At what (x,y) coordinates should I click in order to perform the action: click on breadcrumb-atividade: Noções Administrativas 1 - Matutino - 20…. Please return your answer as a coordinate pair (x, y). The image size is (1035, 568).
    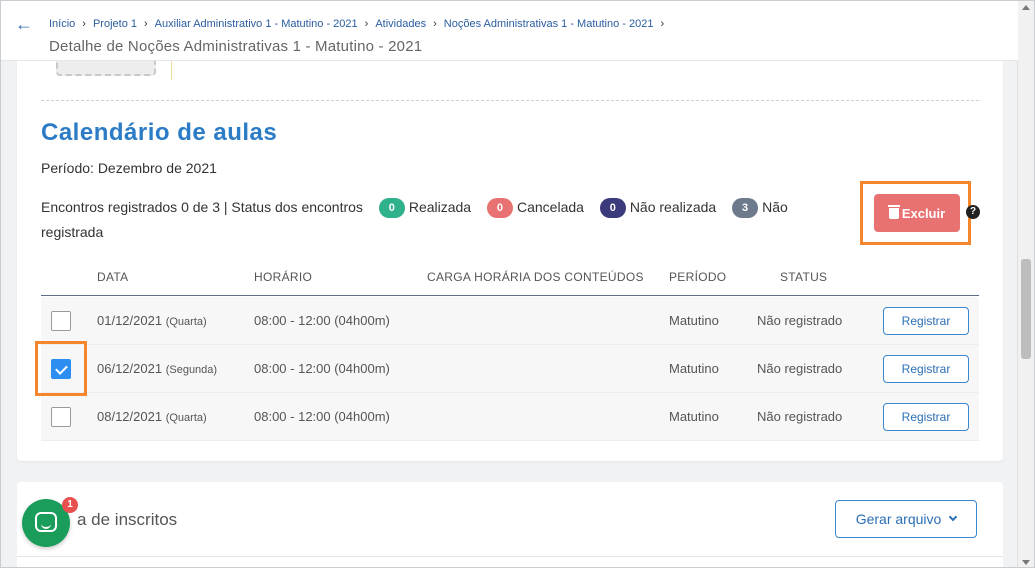
    Looking at the image, I should click on (549, 24).